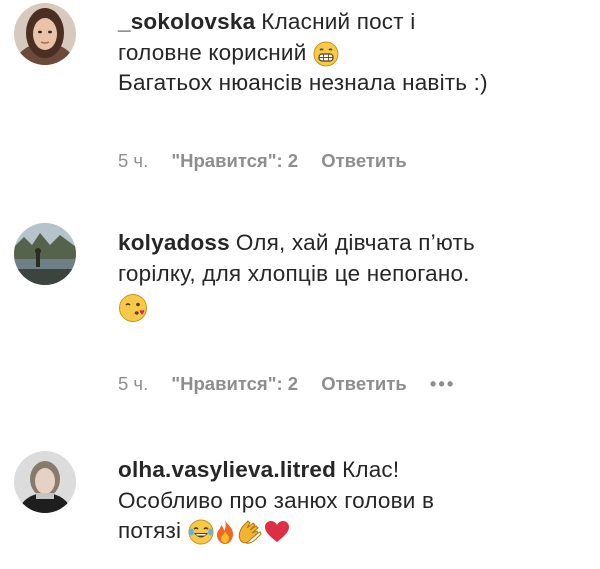 Image resolution: width=600 pixels, height=569 pixels. Describe the element at coordinates (150, 530) in the screenshot. I see `comment-line: потязі` at that location.